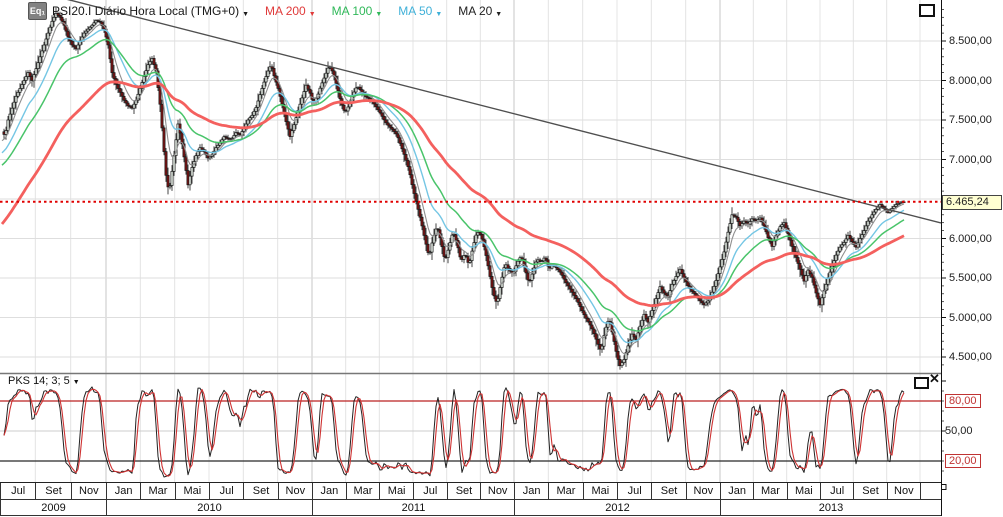 The image size is (1003, 517). I want to click on price-axis-label: 7.000,00, so click(970, 159).